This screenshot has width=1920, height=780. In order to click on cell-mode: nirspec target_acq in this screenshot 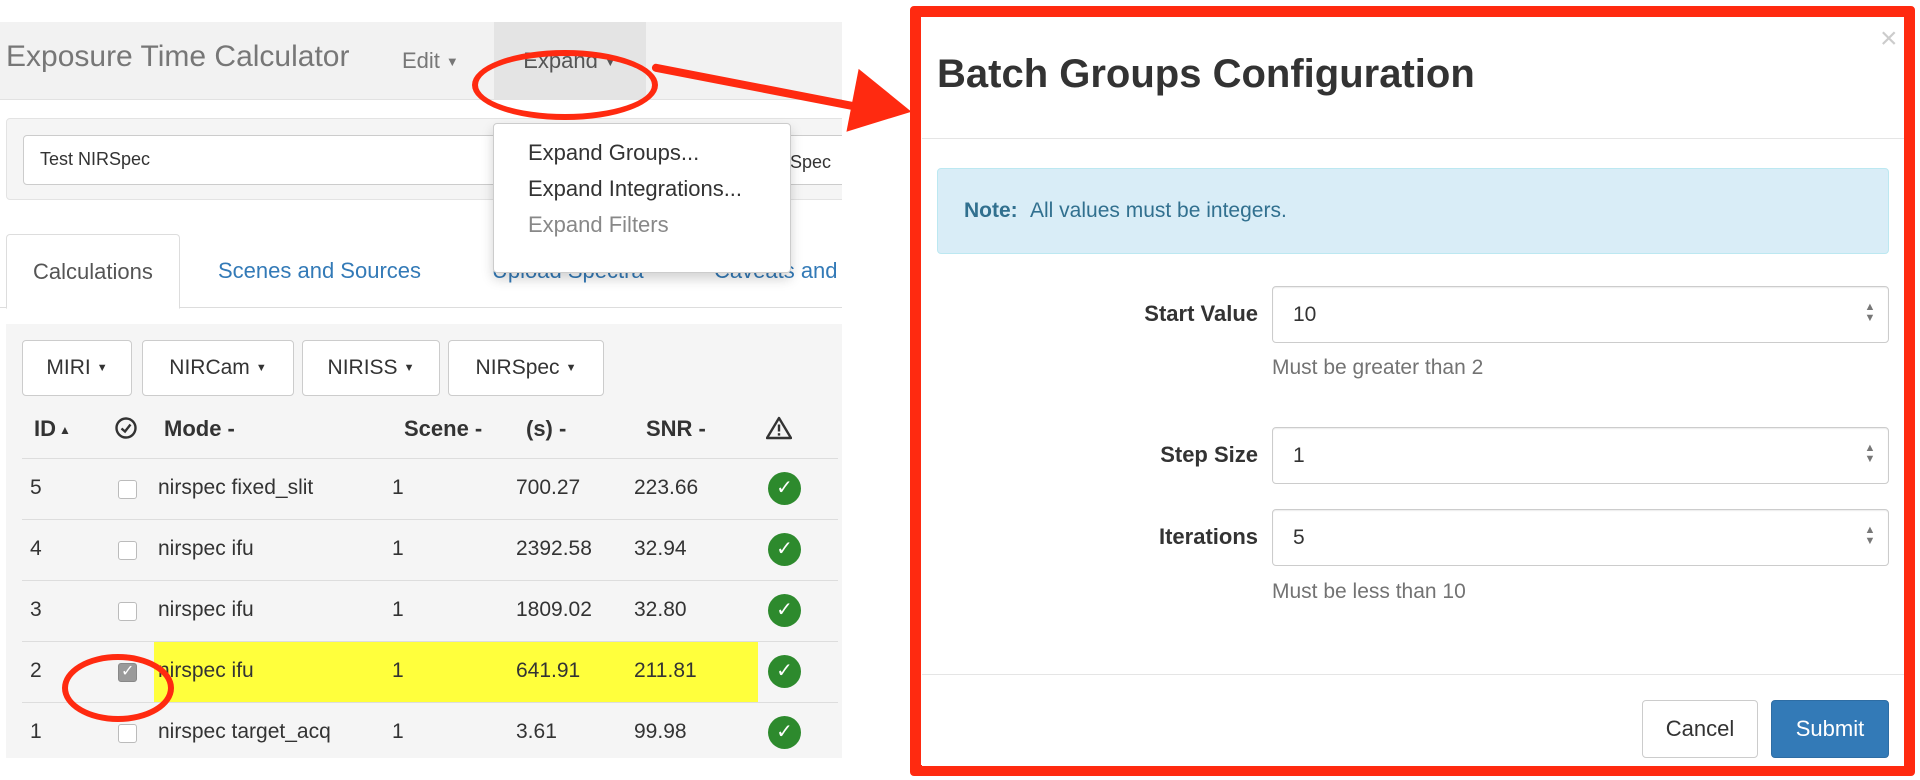, I will do `click(244, 731)`.